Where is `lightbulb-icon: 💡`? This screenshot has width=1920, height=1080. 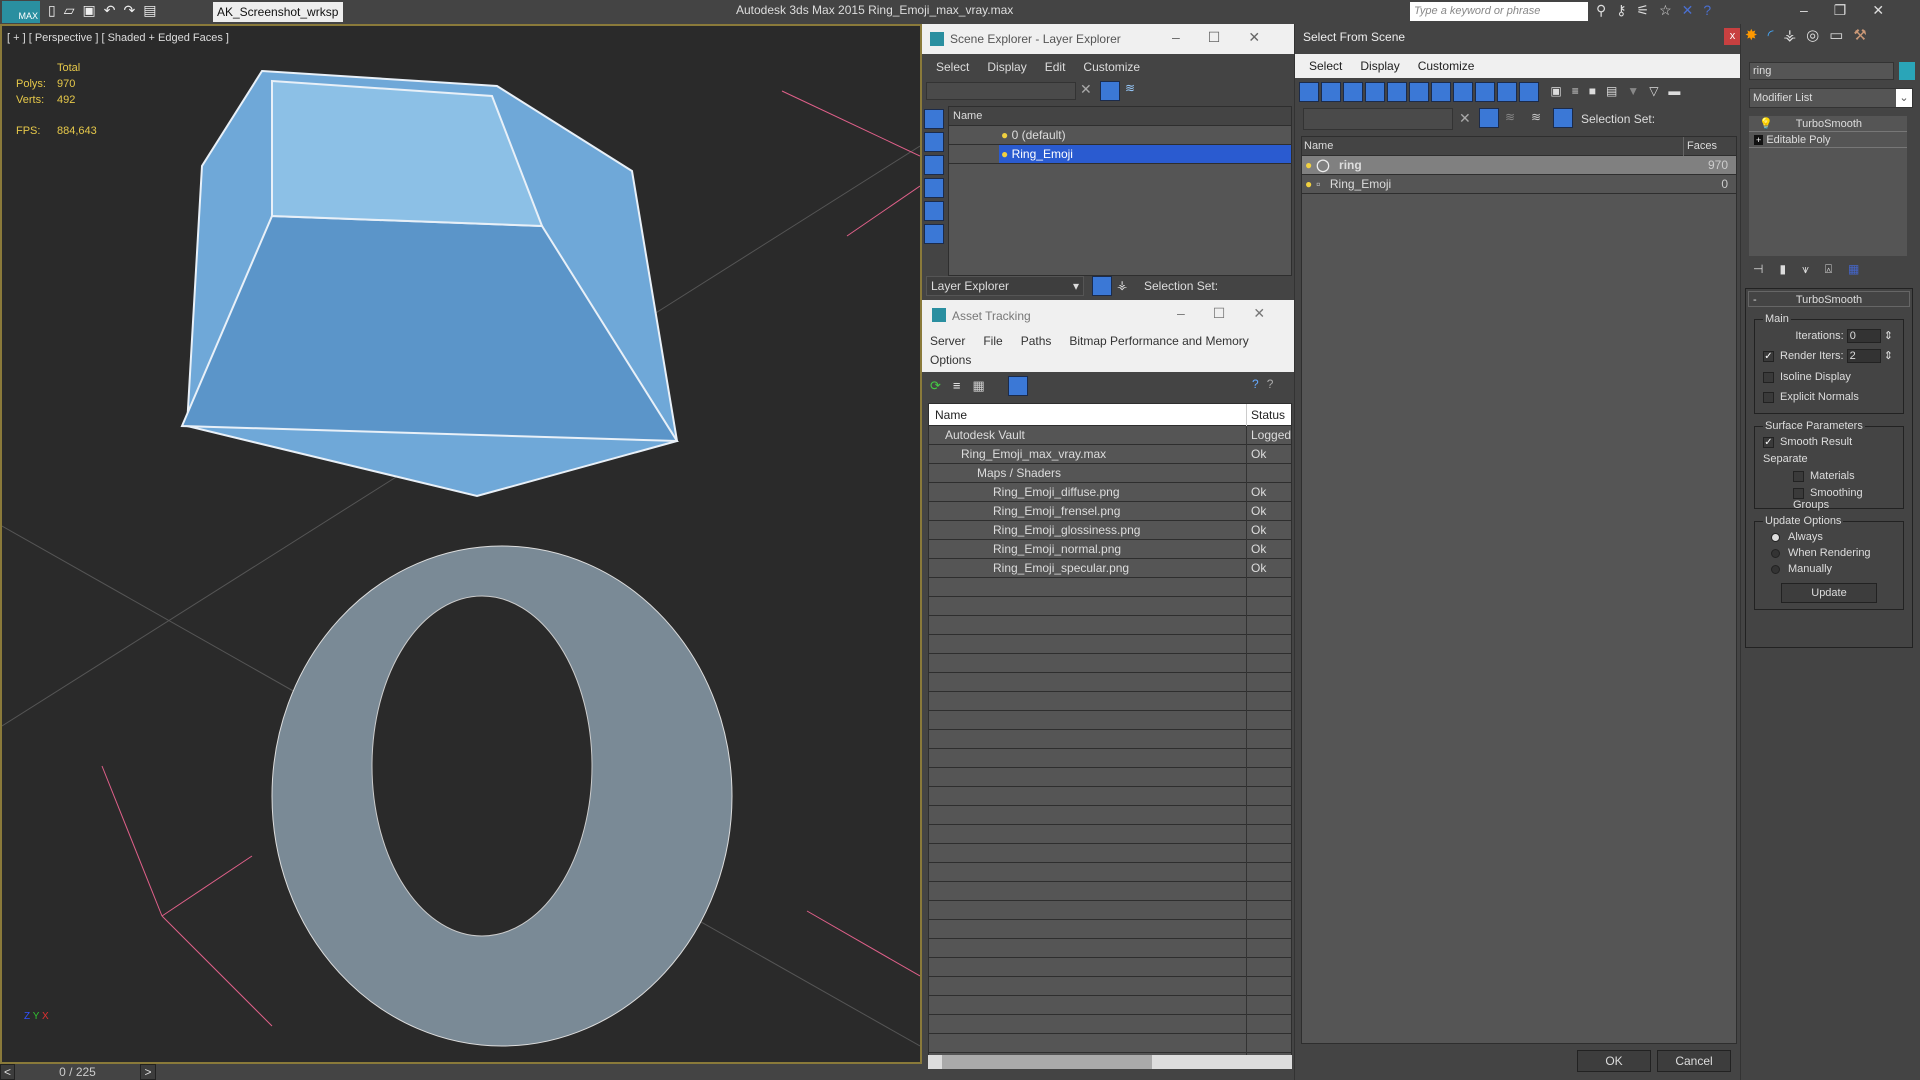 lightbulb-icon: 💡 is located at coordinates (1766, 124).